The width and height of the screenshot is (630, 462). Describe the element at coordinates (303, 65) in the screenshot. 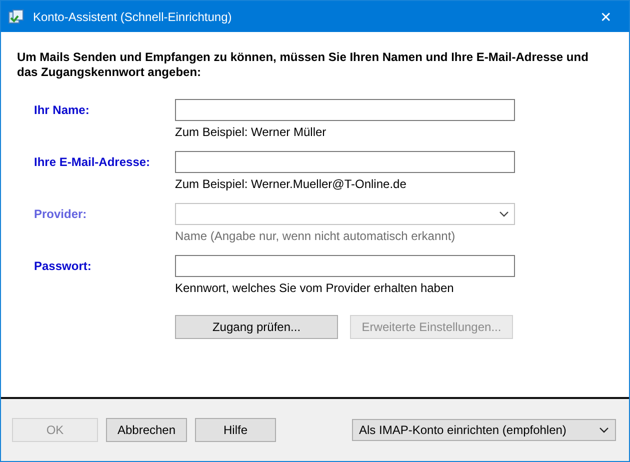

I see `intro-text: Um Mails Senden und Empfangen zu können, müssen Sie Ihren Namen und Ihre E-Mail-Adresse und das Zugangskennwort angeben:` at that location.